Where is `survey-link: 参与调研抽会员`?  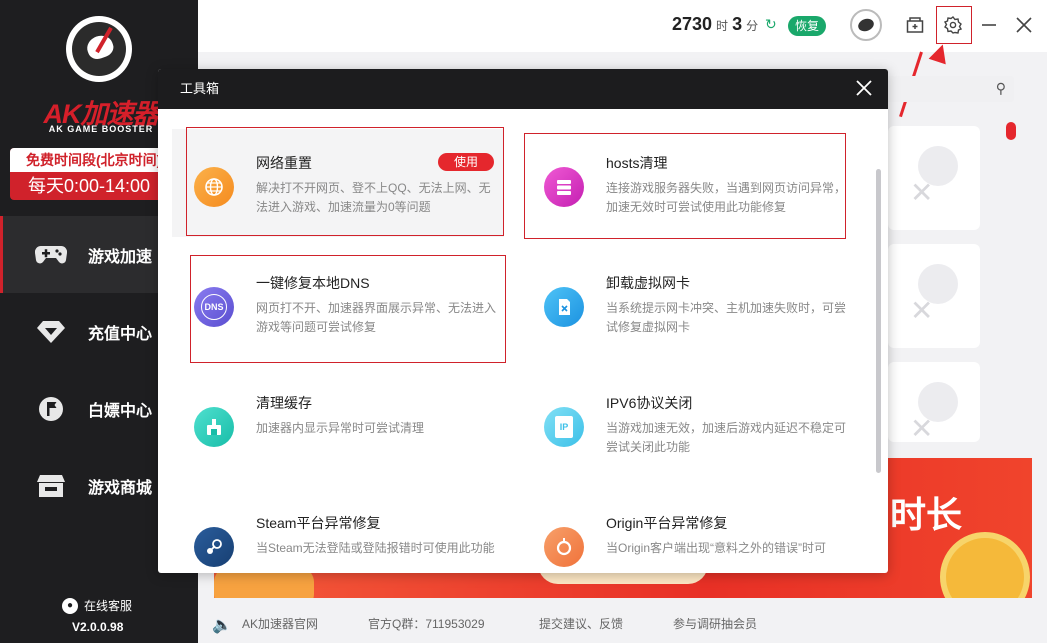 survey-link: 参与调研抽会员 is located at coordinates (715, 623).